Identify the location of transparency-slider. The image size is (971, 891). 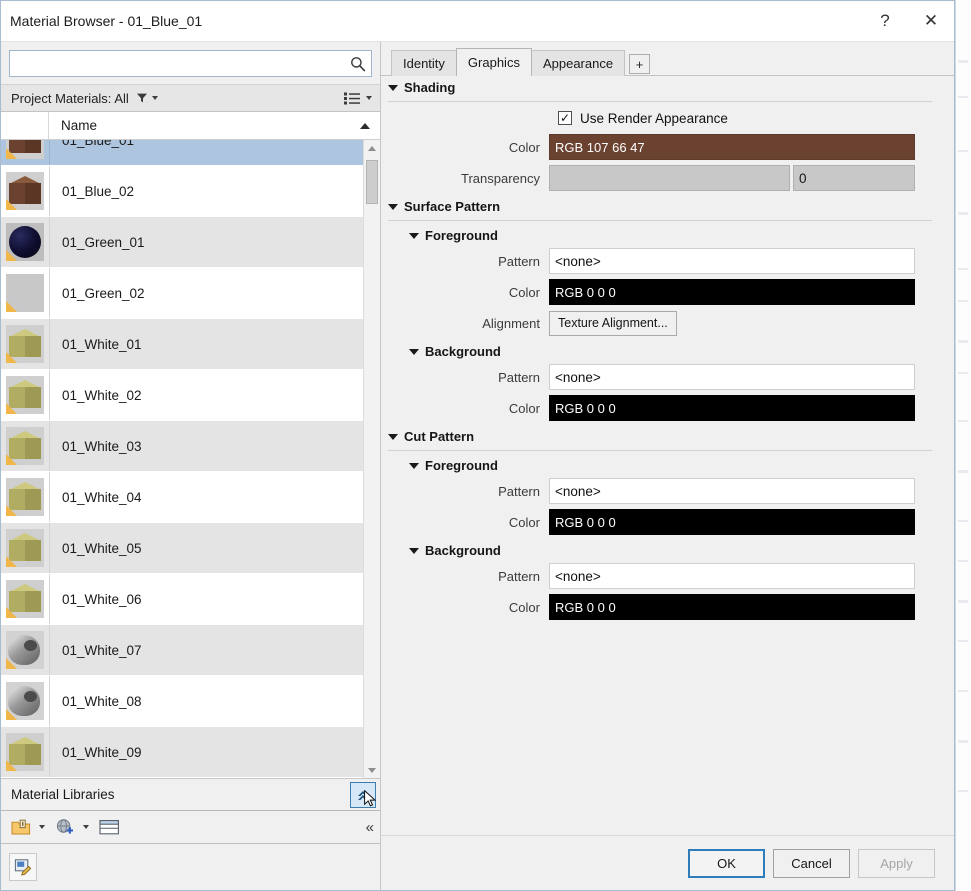
(669, 178).